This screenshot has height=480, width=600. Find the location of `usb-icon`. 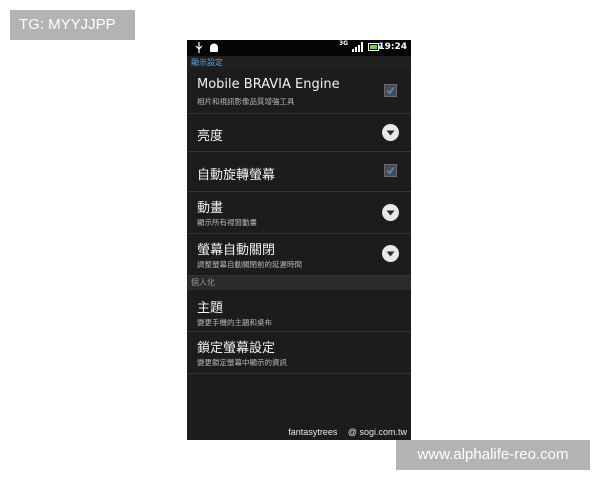

usb-icon is located at coordinates (199, 49).